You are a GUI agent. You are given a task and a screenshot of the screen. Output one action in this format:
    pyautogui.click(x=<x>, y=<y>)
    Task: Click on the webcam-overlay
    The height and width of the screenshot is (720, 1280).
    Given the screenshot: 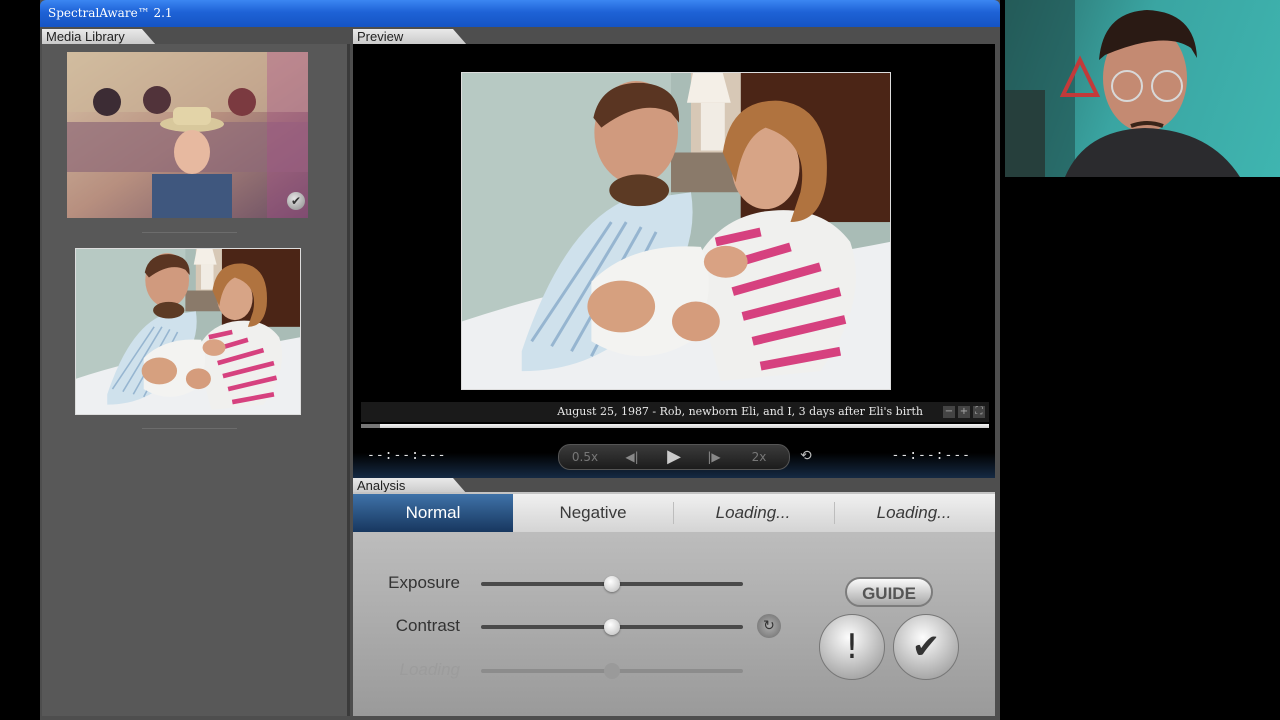 What is the action you would take?
    pyautogui.click(x=1142, y=88)
    